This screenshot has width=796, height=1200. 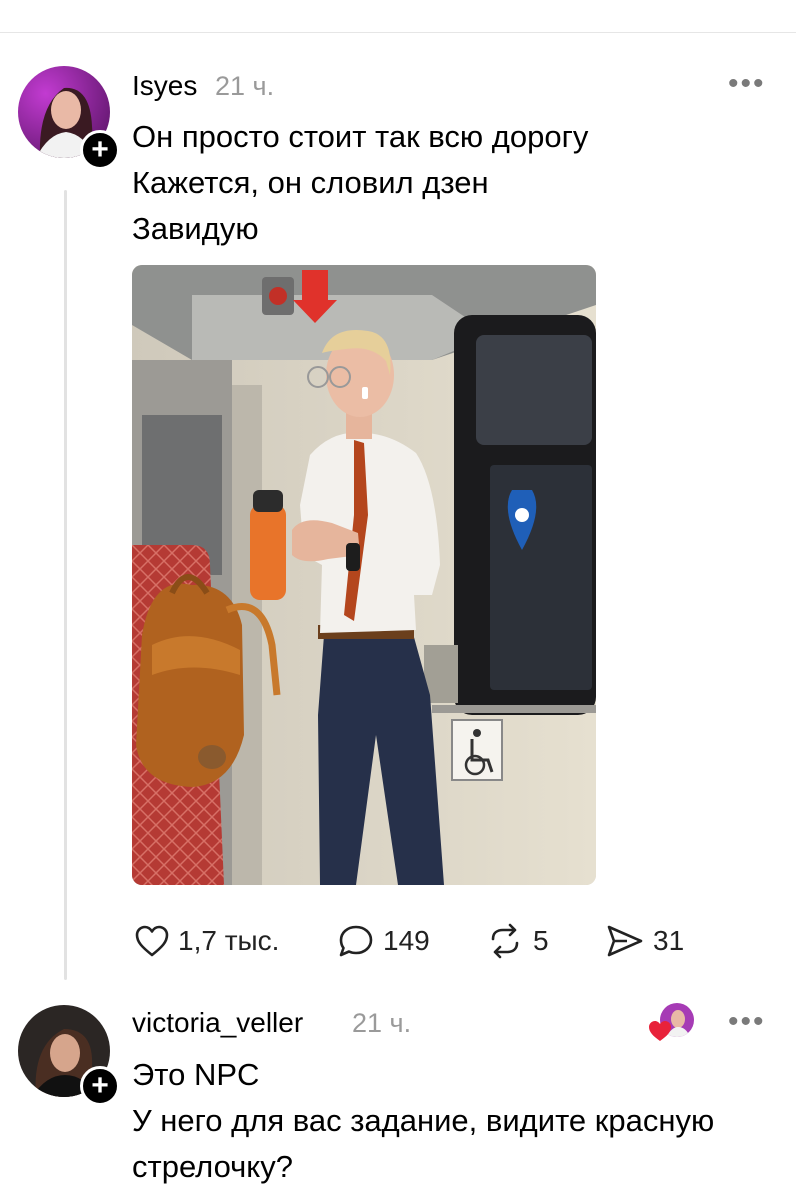 What do you see at coordinates (100, 1086) in the screenshot?
I see `follow-reply-author-button: +` at bounding box center [100, 1086].